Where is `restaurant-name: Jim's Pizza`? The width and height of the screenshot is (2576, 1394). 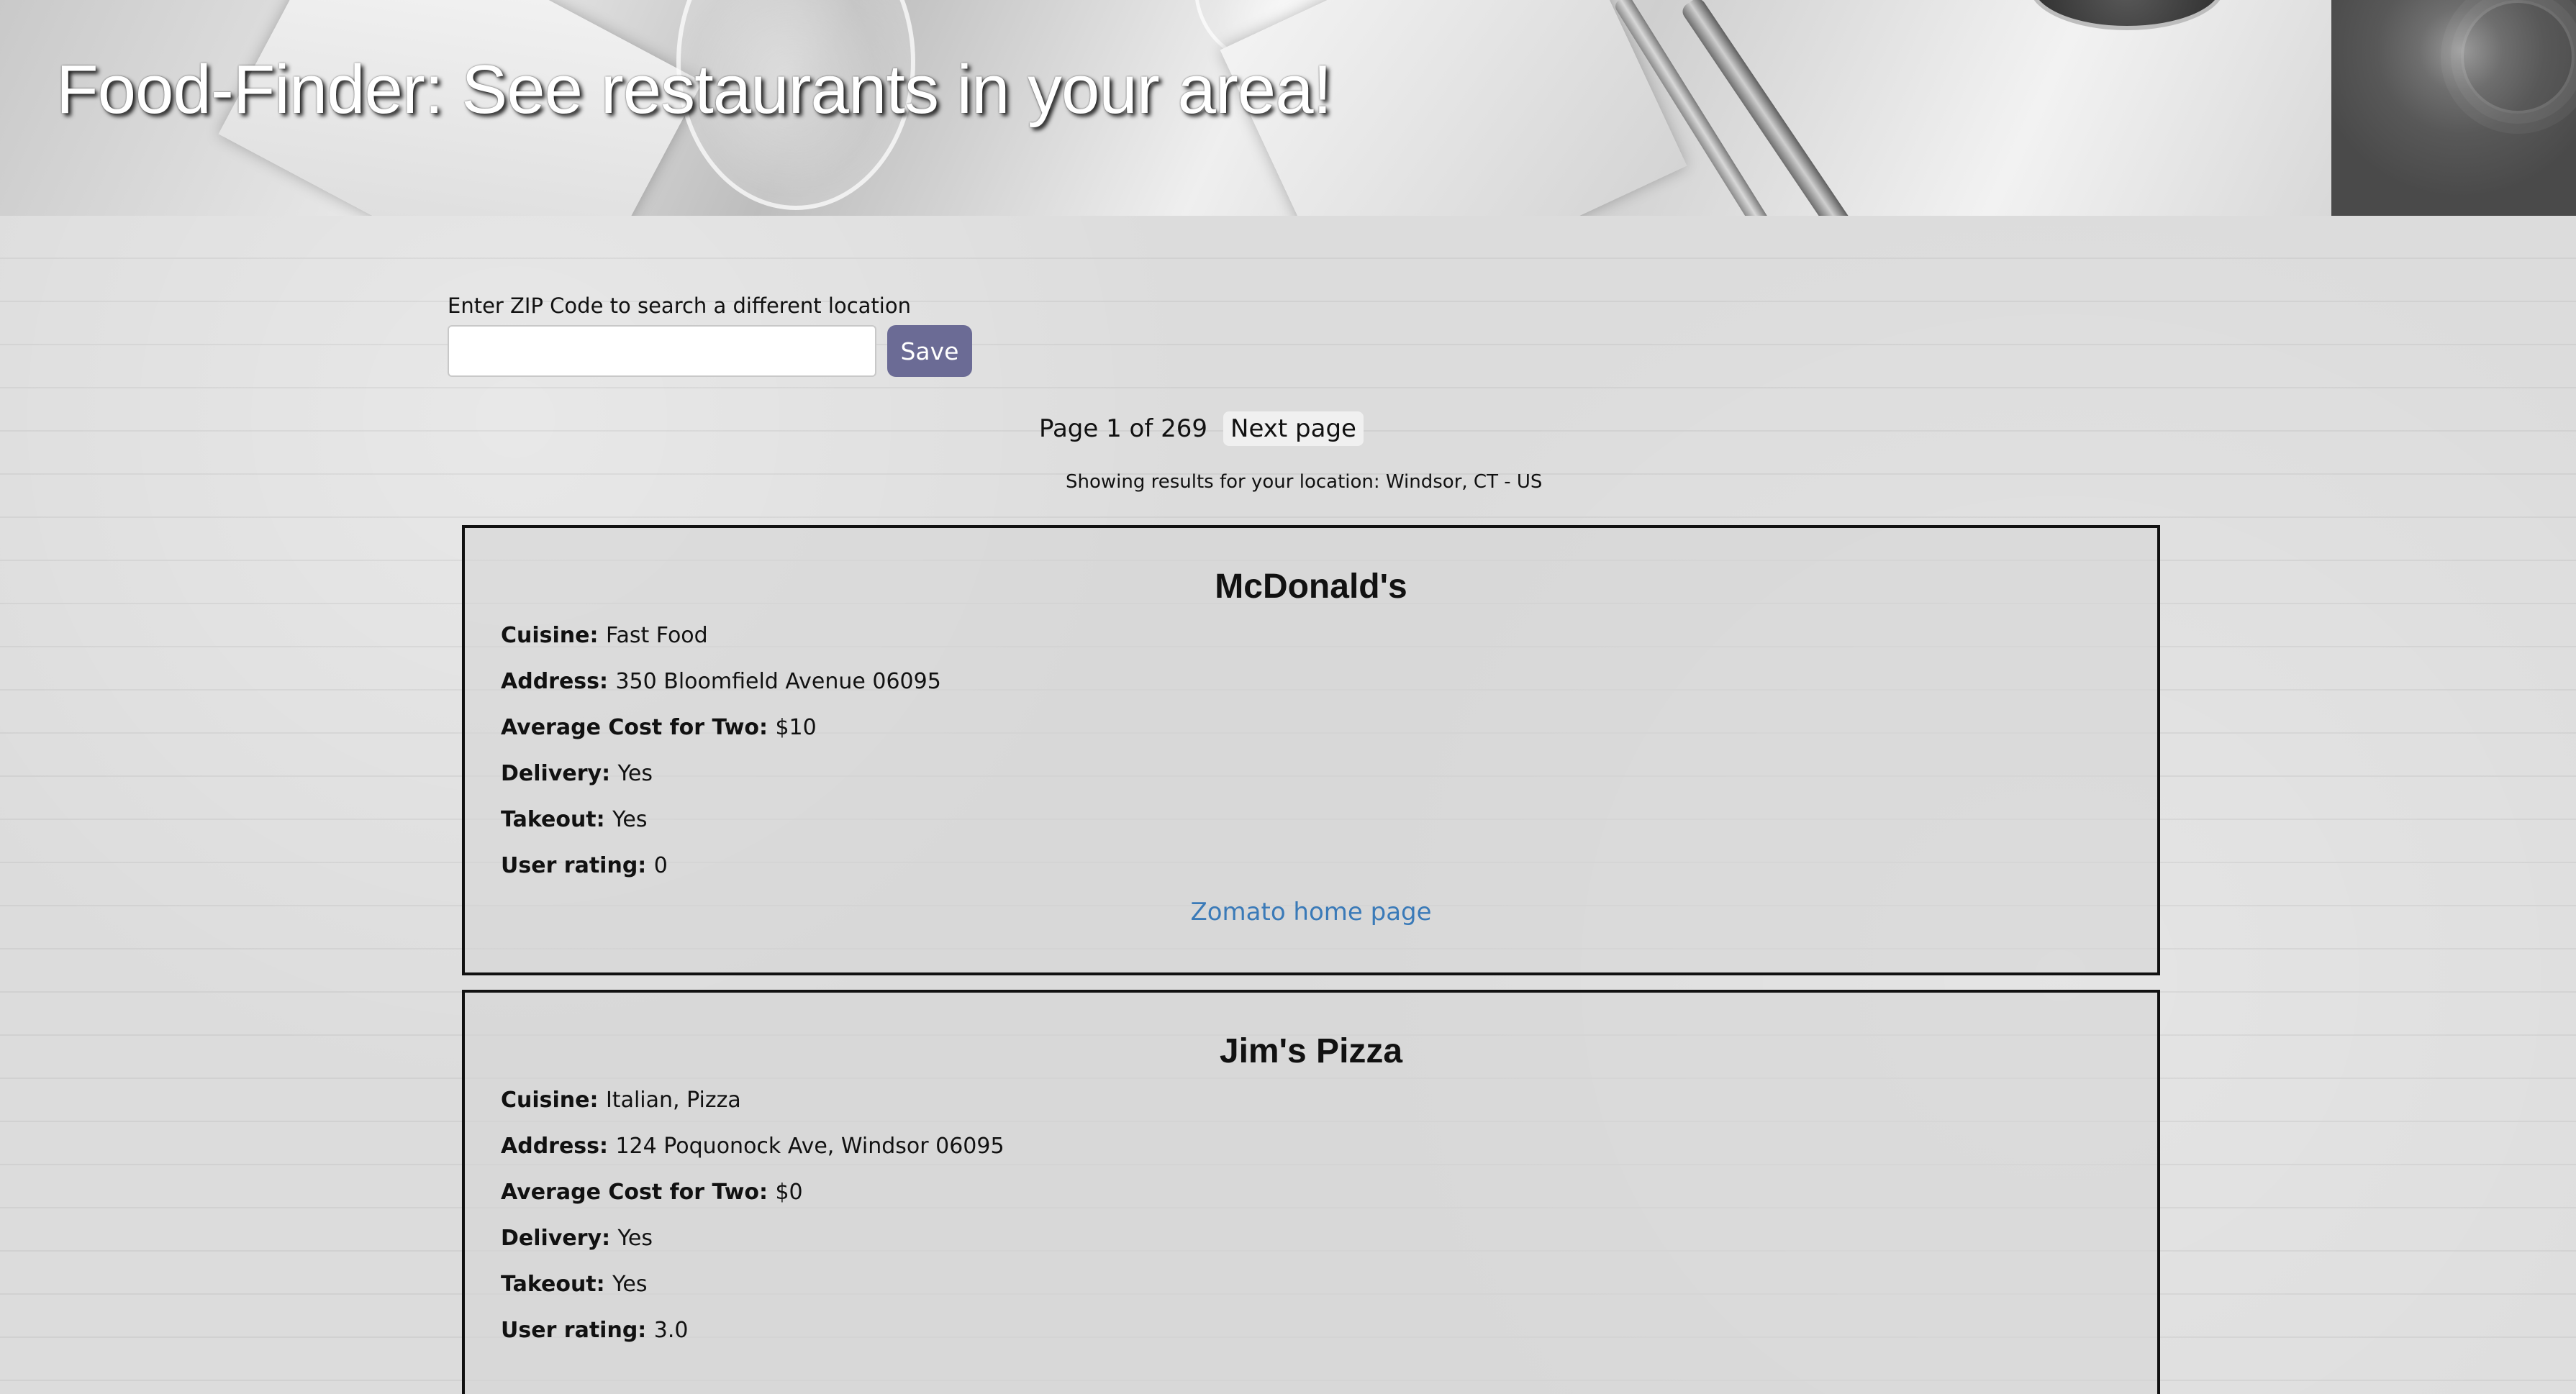 restaurant-name: Jim's Pizza is located at coordinates (1311, 1051).